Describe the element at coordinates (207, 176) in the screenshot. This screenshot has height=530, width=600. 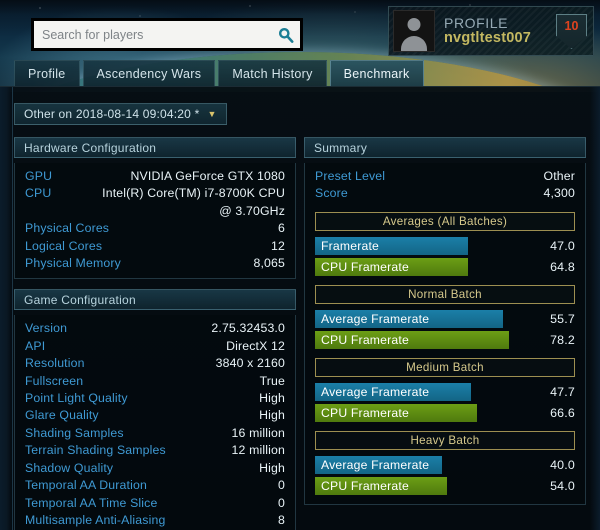
I see `row-value: NVIDIA GeForce GTX 1080` at that location.